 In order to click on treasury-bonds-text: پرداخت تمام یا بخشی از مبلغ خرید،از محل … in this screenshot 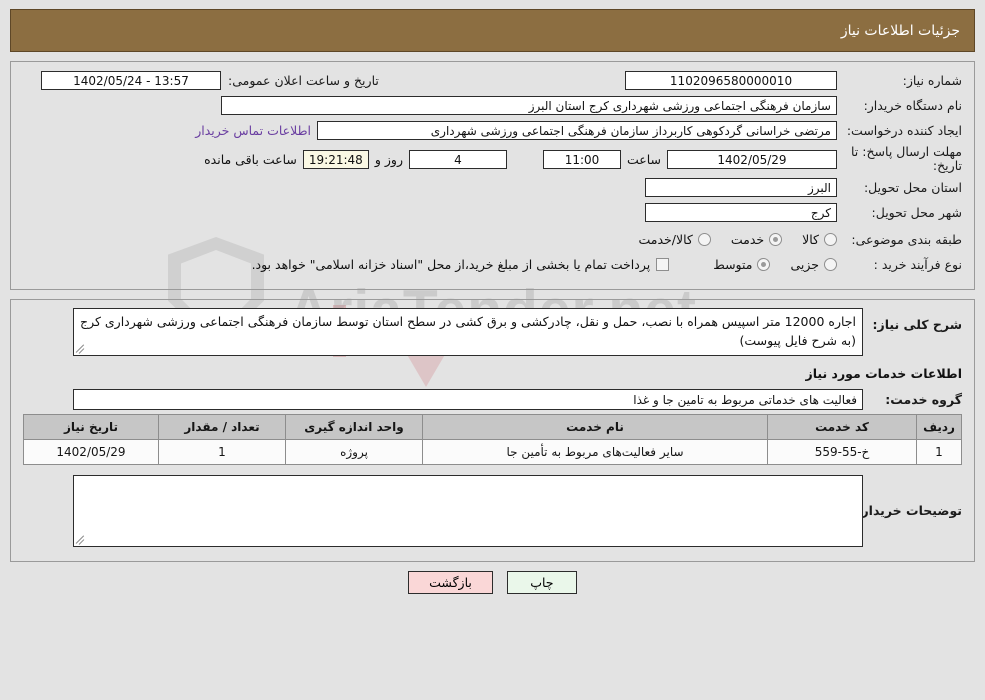, I will do `click(451, 264)`.